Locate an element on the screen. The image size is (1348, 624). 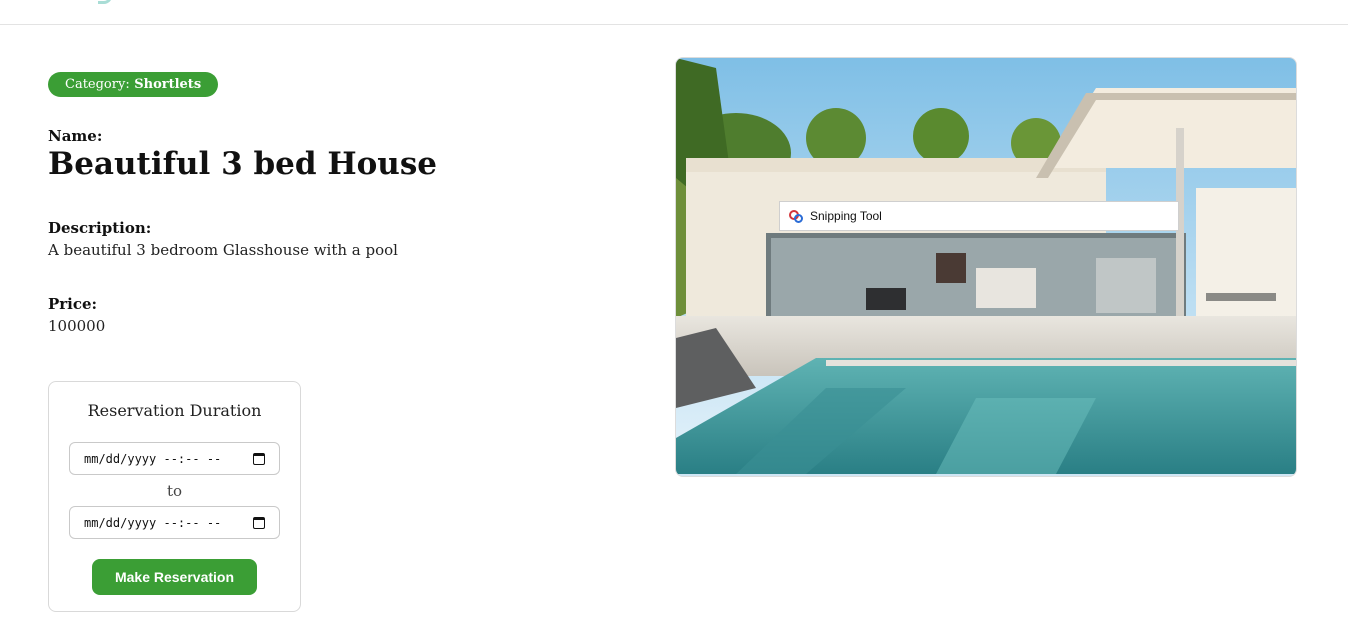
description-label: Description: is located at coordinates (100, 228).